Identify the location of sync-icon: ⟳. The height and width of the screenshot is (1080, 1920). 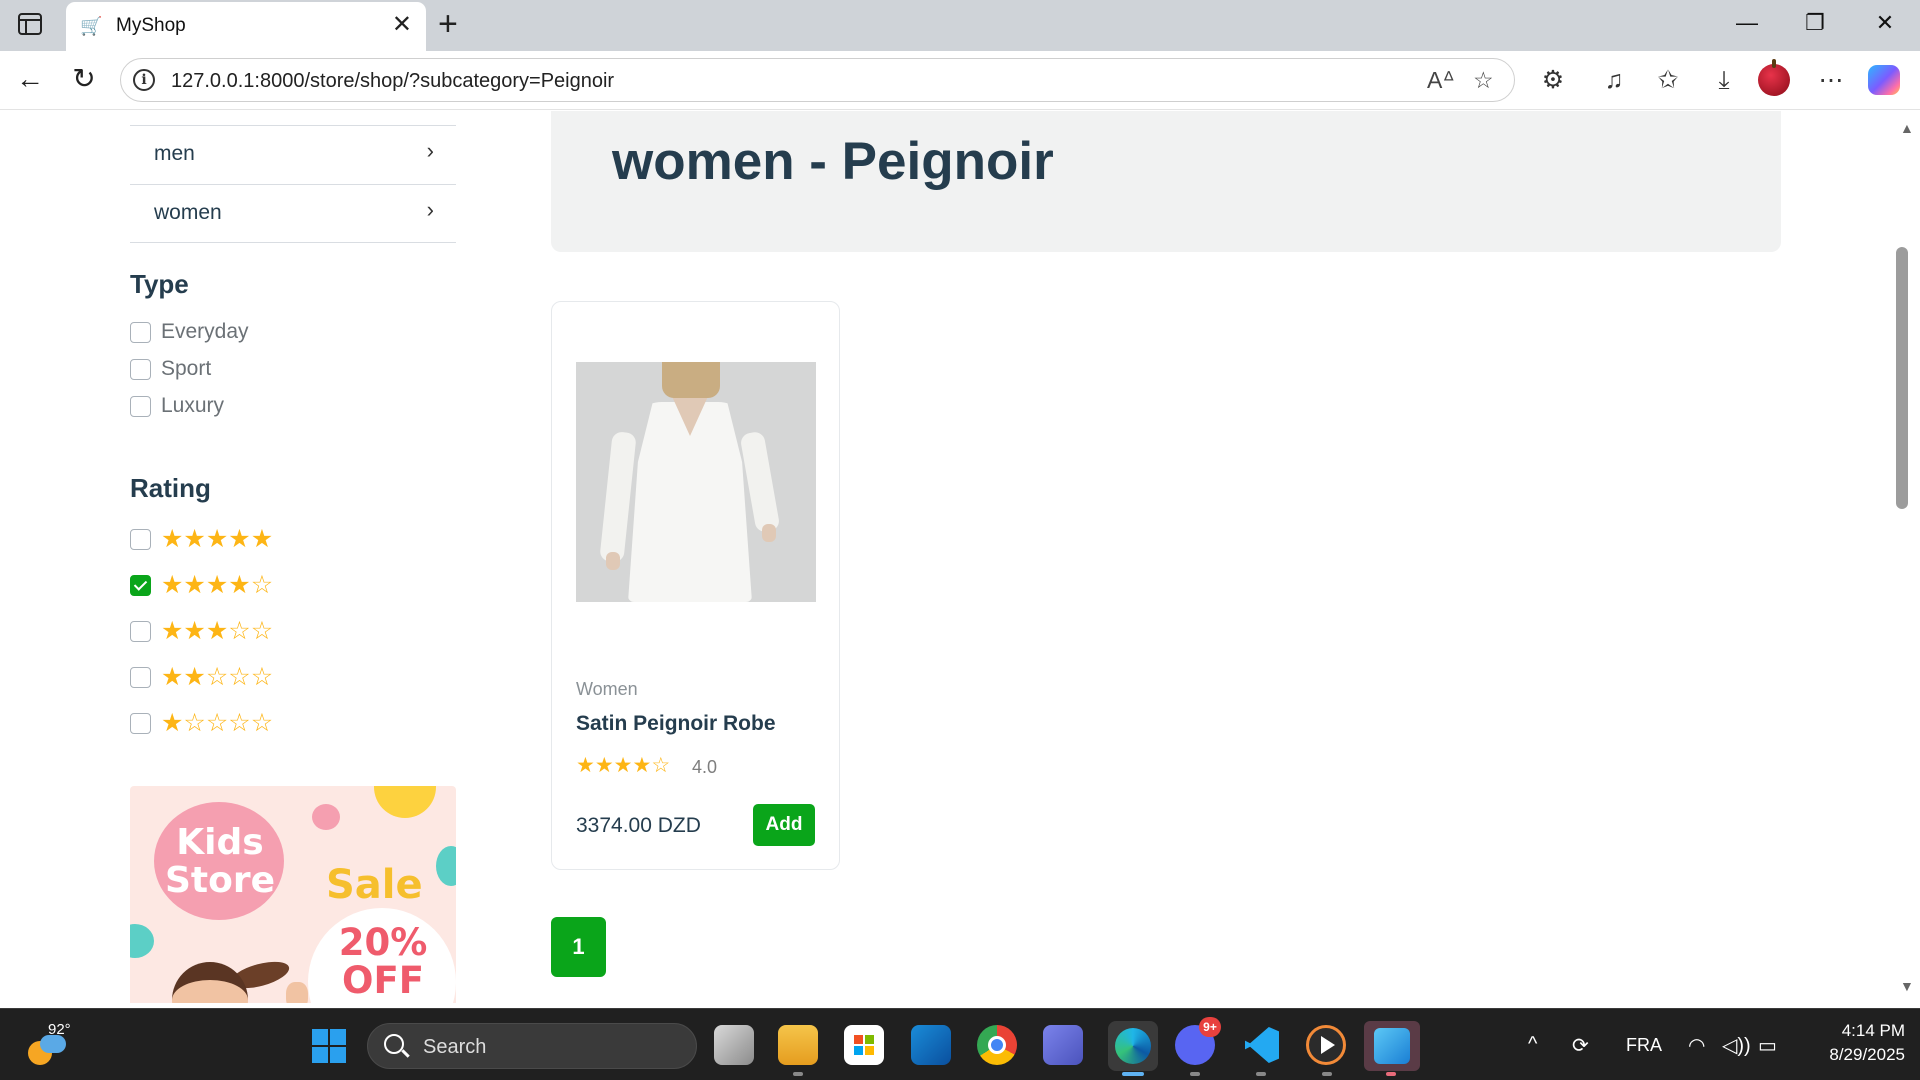
(1580, 1045).